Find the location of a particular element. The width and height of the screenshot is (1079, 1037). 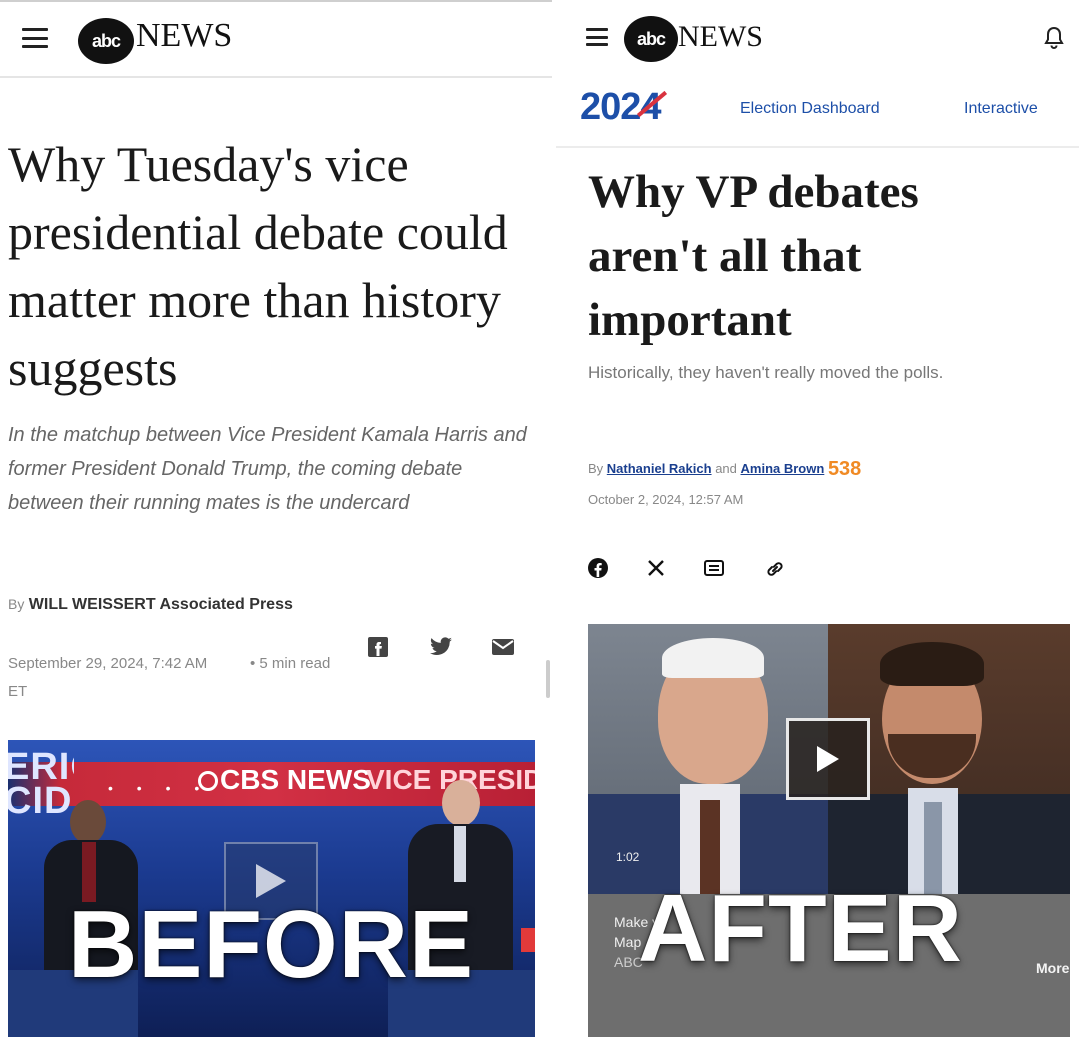

election-subnav: 2024 Election Dashboard Interactive is located at coordinates (817, 113).